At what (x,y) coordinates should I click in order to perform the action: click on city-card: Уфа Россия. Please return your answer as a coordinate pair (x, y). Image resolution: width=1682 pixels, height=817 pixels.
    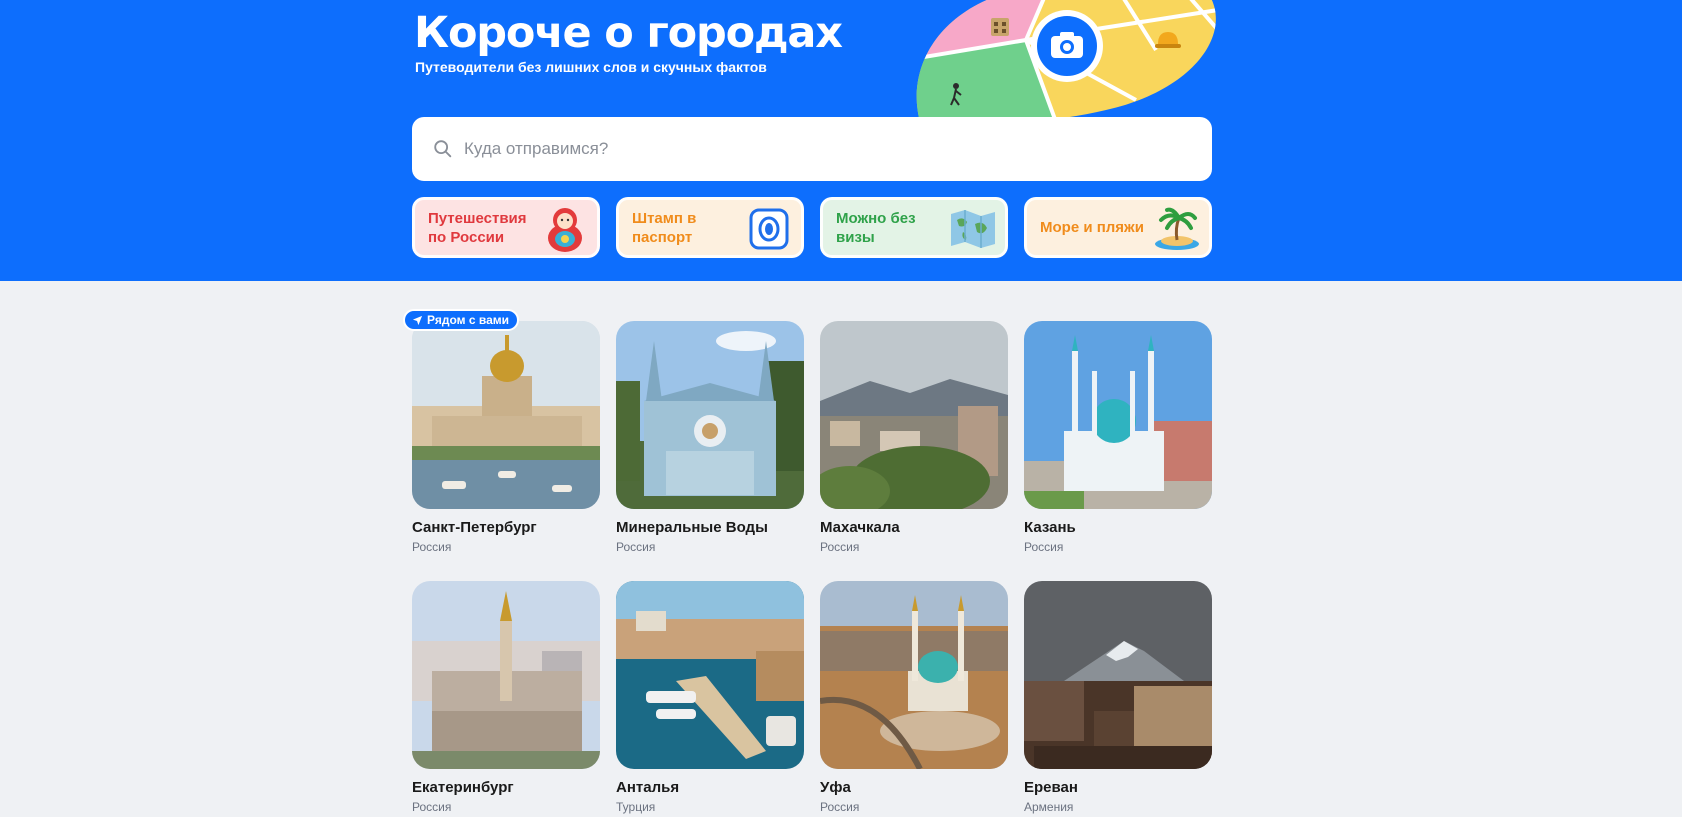
    Looking at the image, I should click on (914, 698).